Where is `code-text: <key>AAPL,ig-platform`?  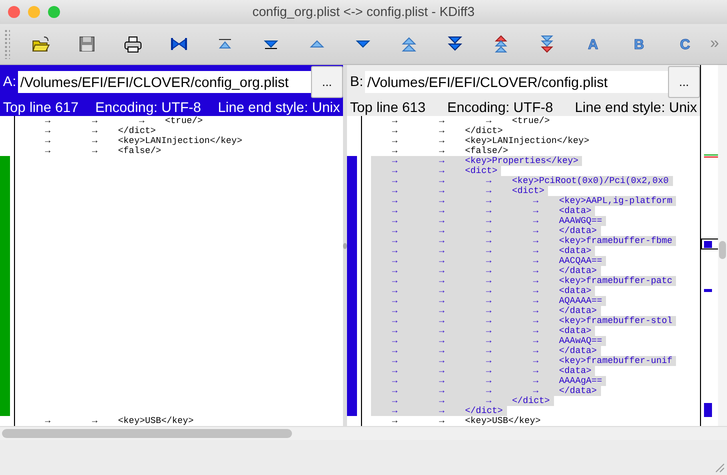
code-text: <key>AAPL,ig-platform is located at coordinates (617, 201).